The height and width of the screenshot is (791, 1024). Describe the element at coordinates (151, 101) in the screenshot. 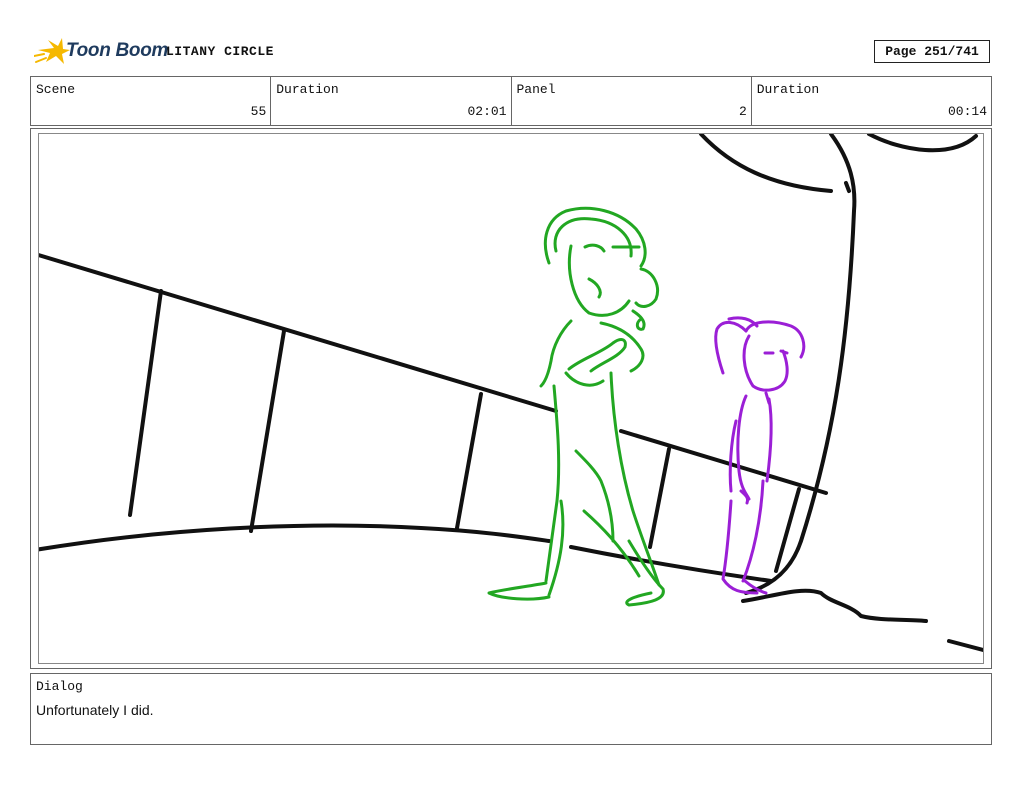

I see `scene-cell: Scene 55` at that location.